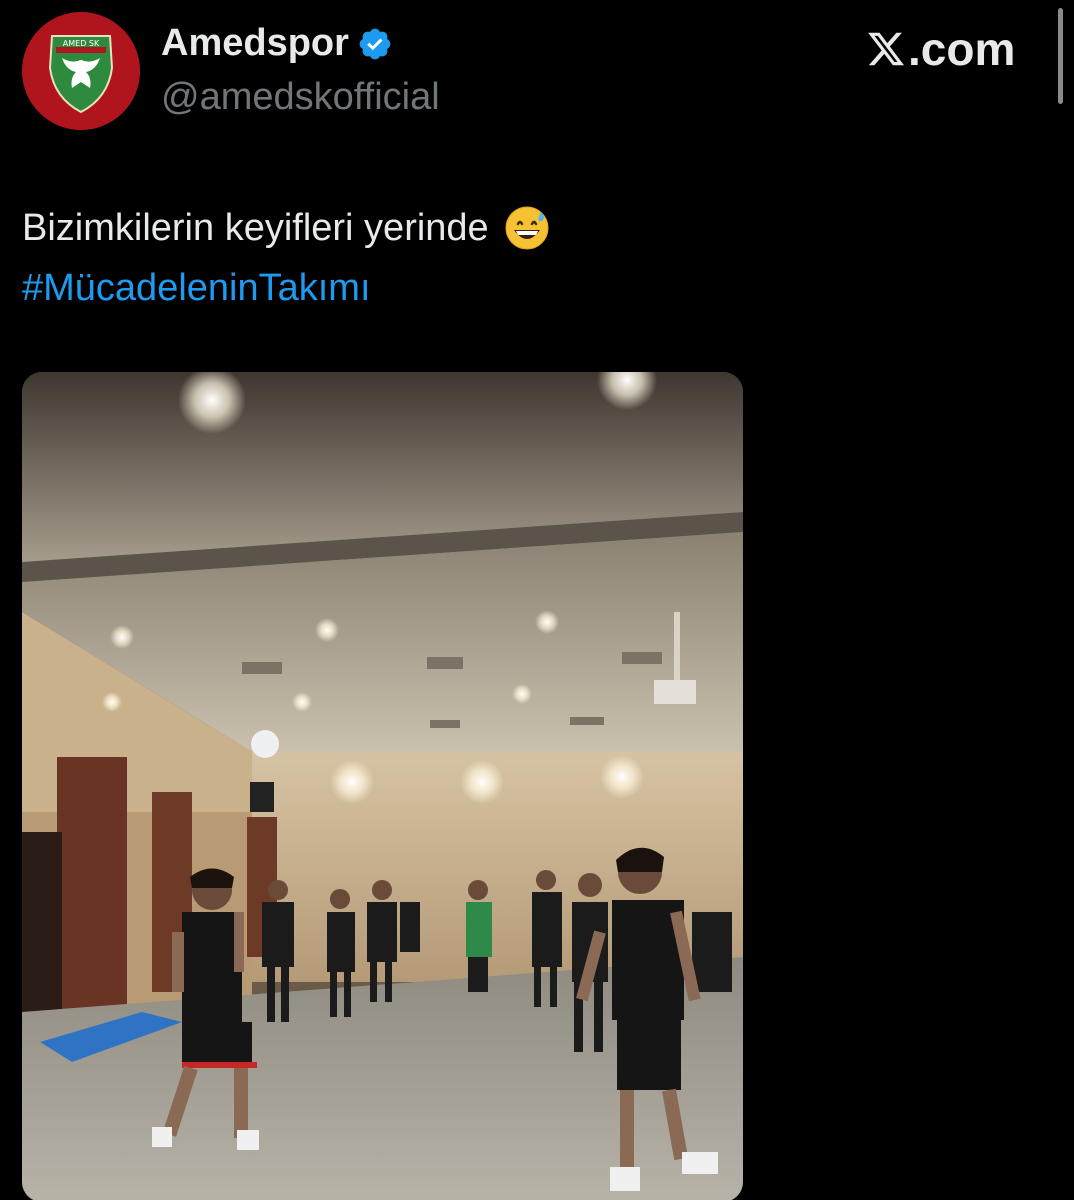 The image size is (1074, 1200). Describe the element at coordinates (255, 228) in the screenshot. I see `tweet-body: Bizimkilerin keyifleri yerinde` at that location.